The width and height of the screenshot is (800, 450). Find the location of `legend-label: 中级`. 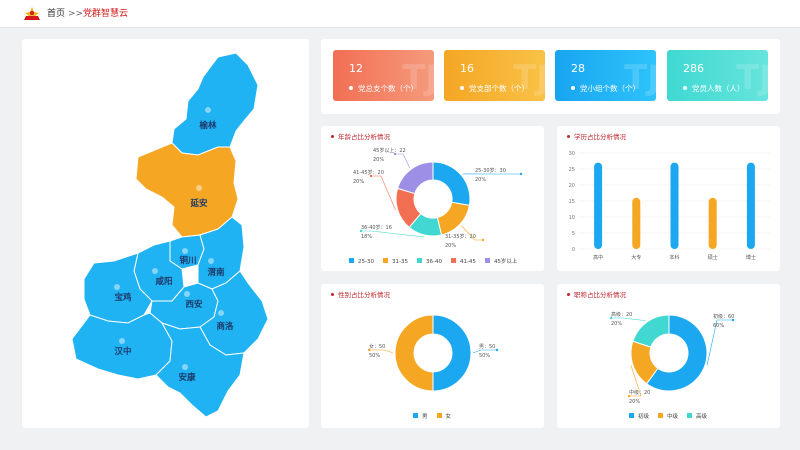

legend-label: 中级 is located at coordinates (673, 416).